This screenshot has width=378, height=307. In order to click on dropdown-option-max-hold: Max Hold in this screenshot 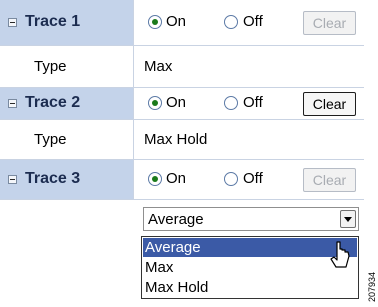, I will do `click(250, 287)`.